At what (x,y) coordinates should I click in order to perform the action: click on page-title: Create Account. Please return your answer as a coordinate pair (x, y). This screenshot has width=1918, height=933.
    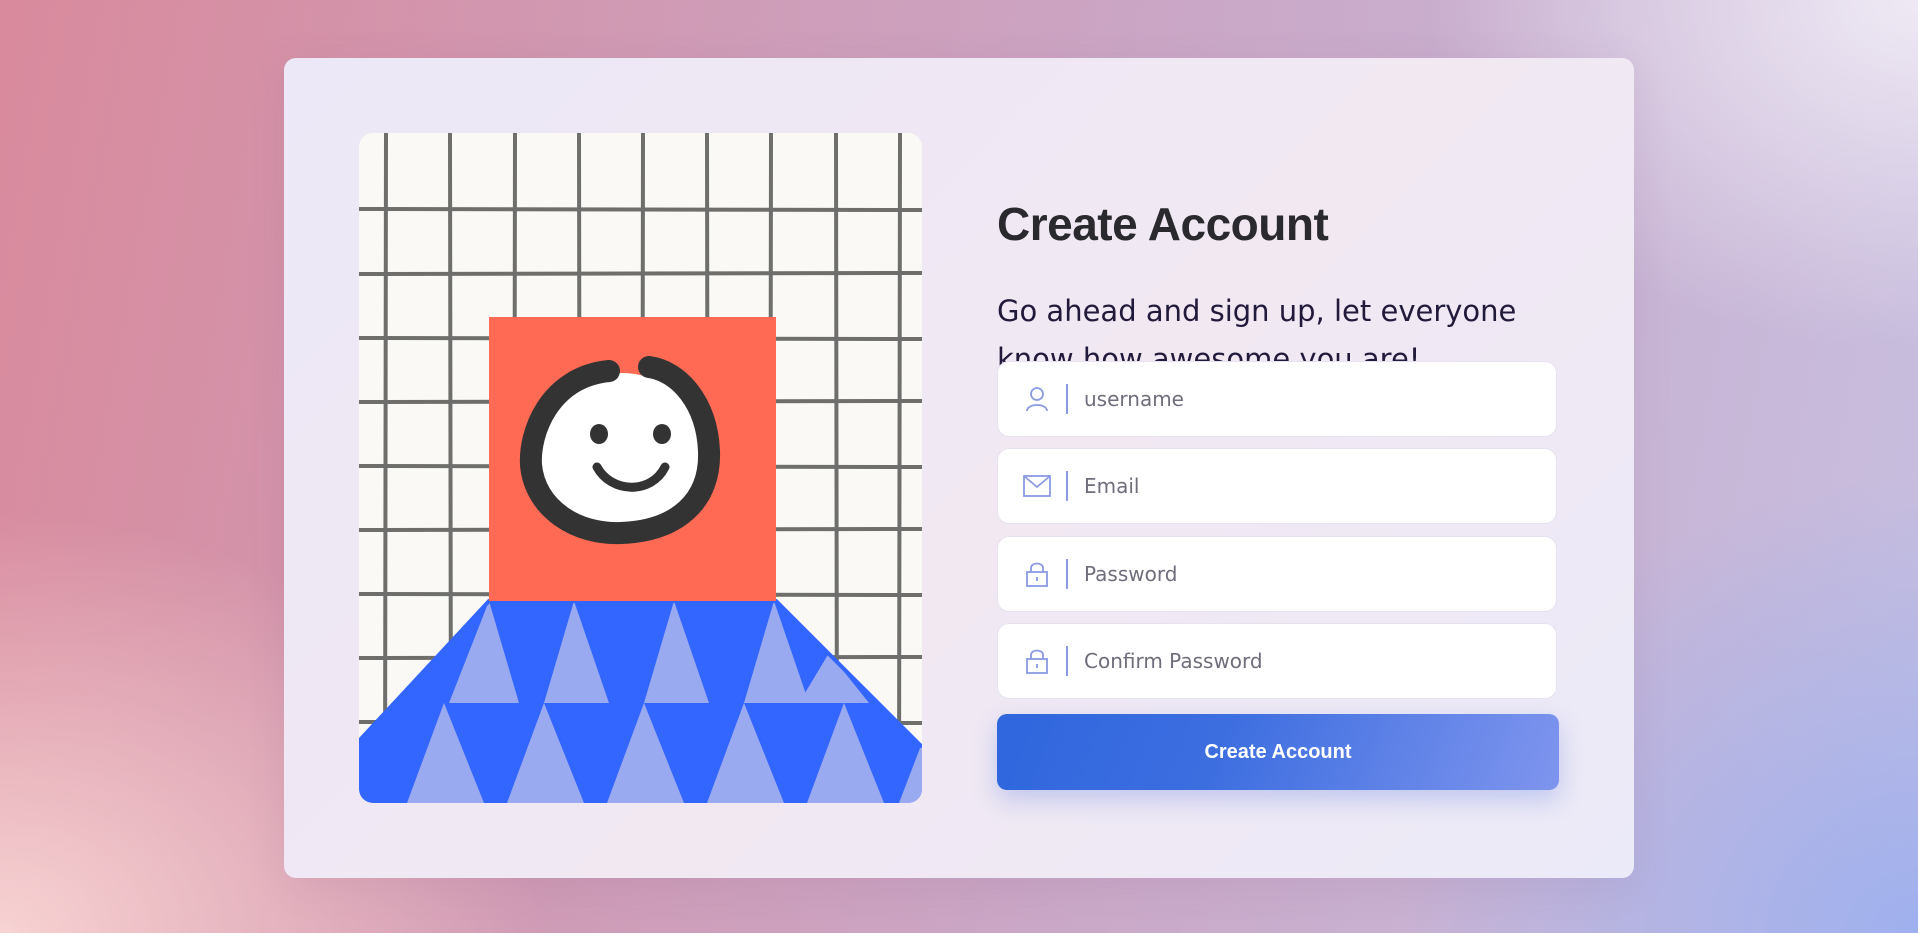
    Looking at the image, I should click on (1163, 224).